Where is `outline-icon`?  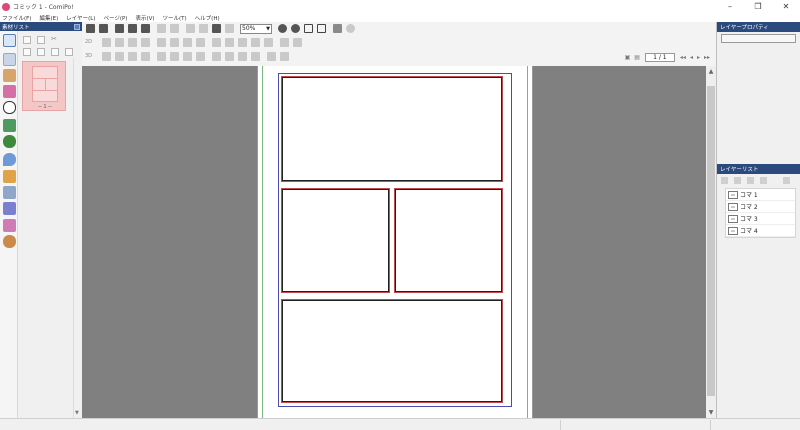
outline-icon is located at coordinates (242, 56).